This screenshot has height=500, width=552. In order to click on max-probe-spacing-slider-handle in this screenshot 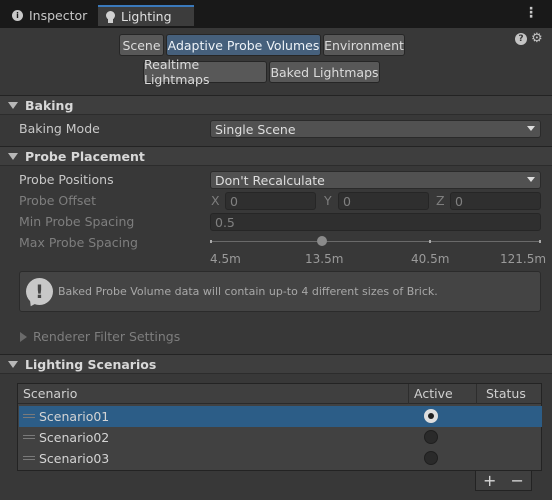, I will do `click(322, 241)`.